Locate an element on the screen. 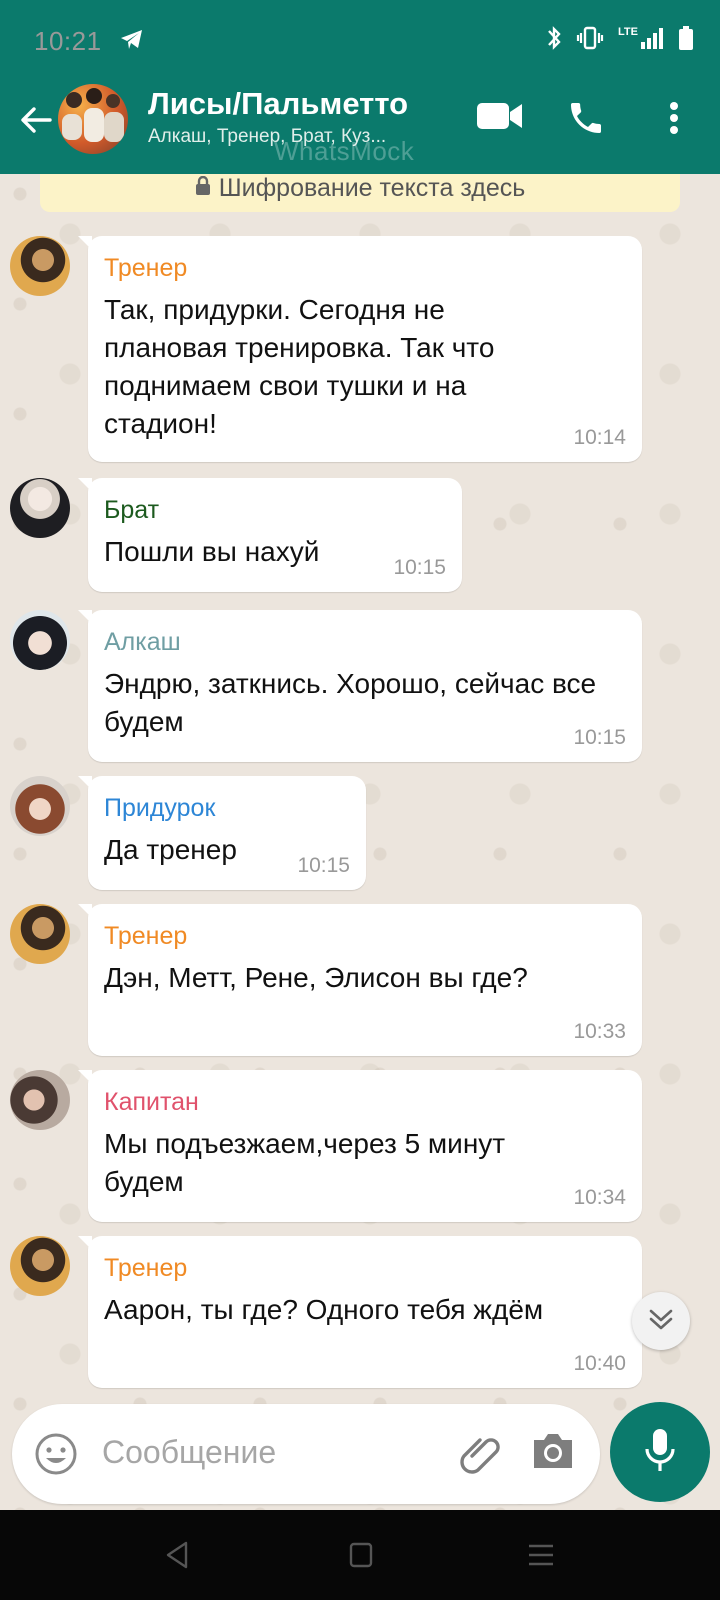 The image size is (720, 1600). microphone-icon is located at coordinates (660, 1452).